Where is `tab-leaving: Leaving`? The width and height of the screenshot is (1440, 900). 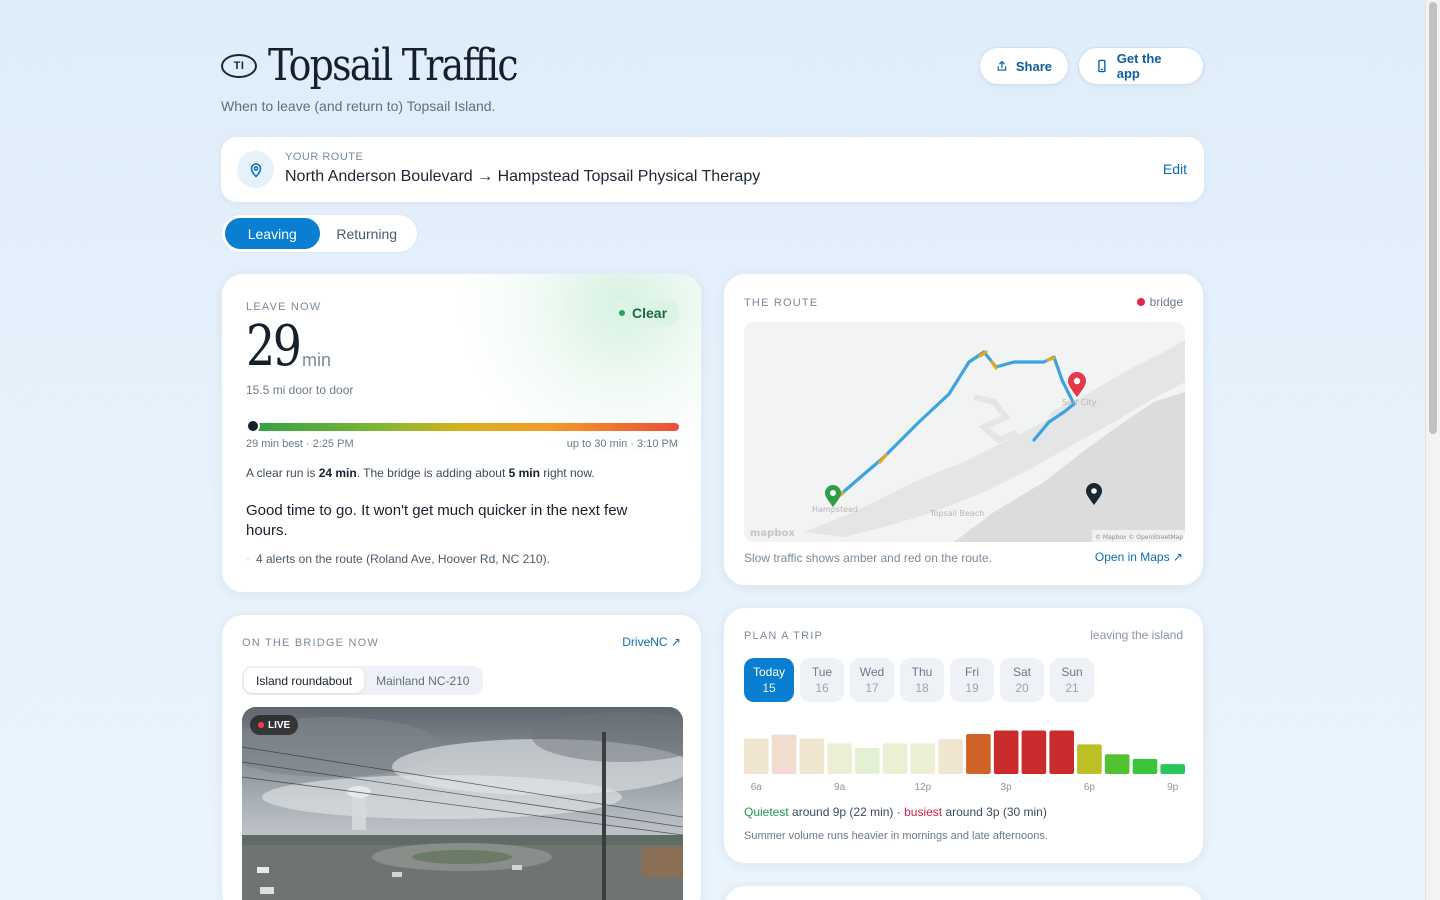
tab-leaving: Leaving is located at coordinates (272, 233).